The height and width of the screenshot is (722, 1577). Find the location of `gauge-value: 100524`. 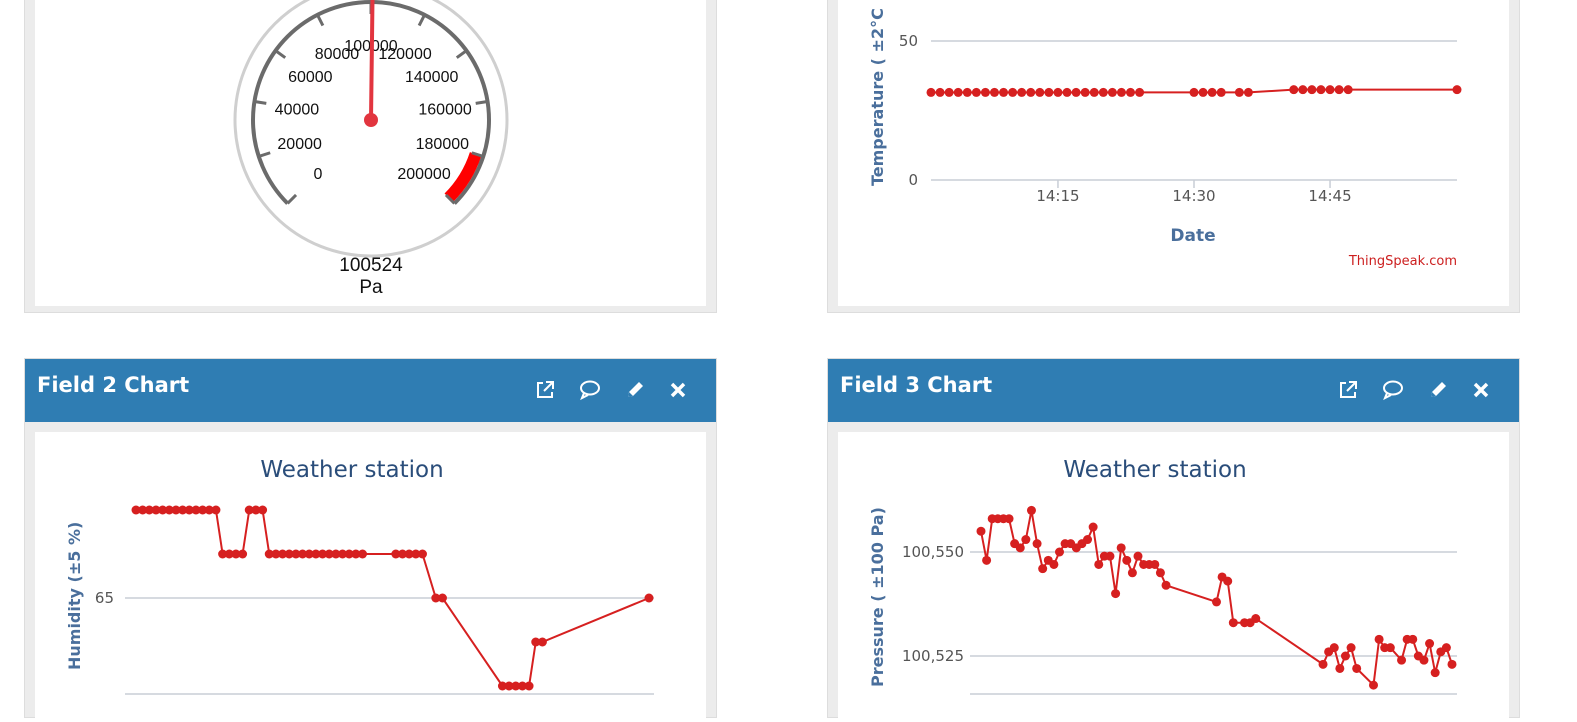

gauge-value: 100524 is located at coordinates (371, 265).